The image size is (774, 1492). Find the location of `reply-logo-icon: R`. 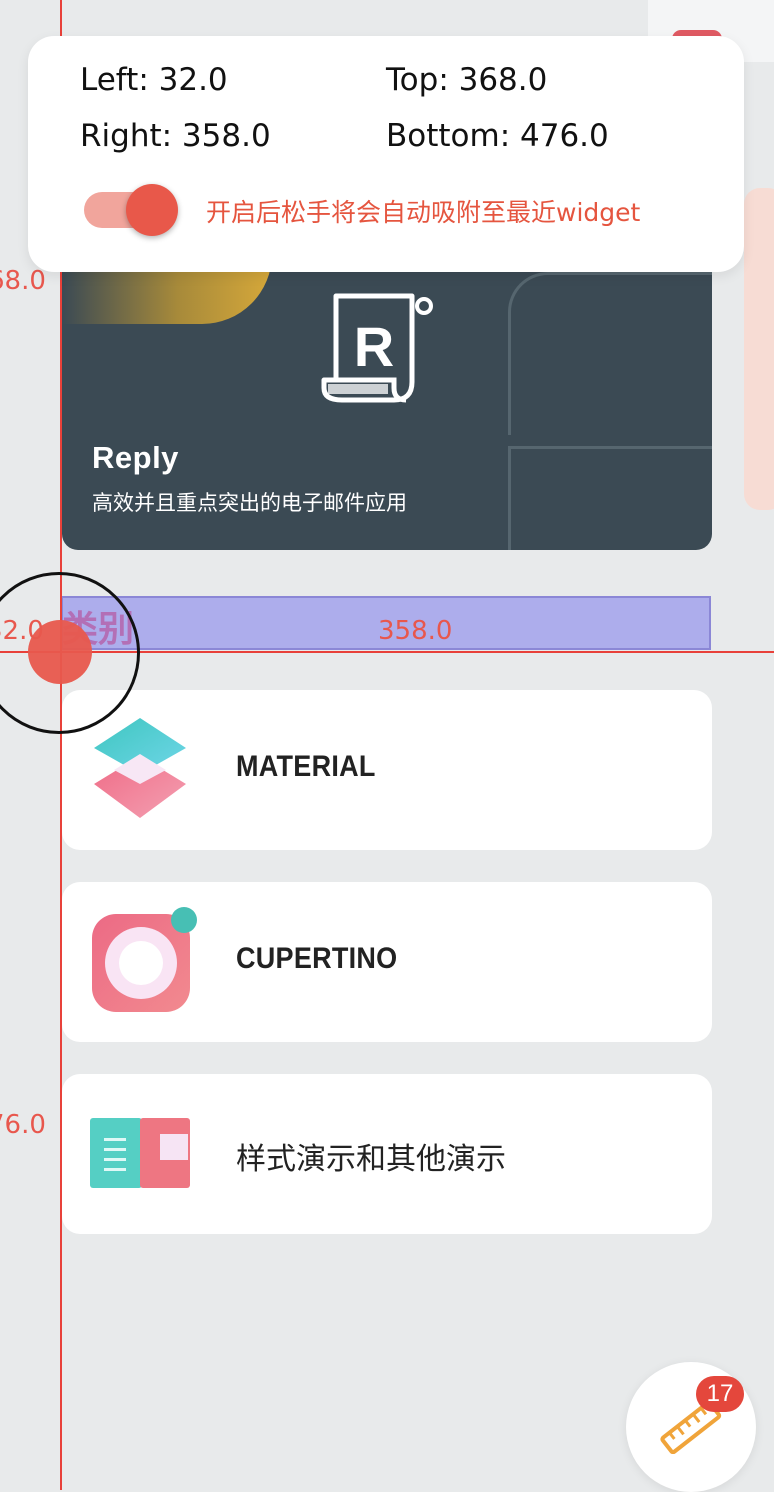

reply-logo-icon: R is located at coordinates (377, 348).